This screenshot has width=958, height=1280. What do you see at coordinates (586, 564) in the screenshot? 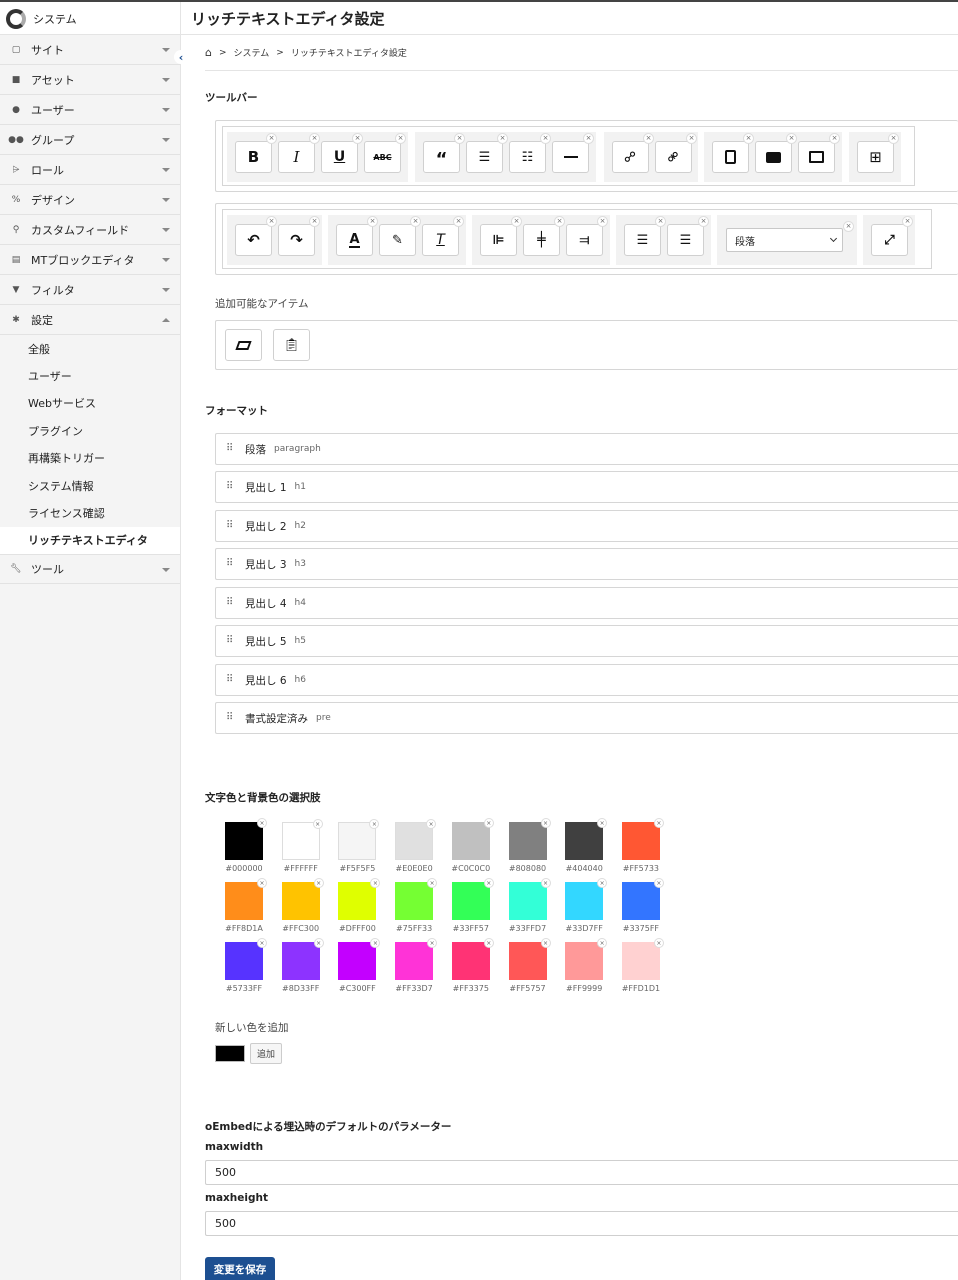
I see `format-item-h3: ⠿ 見出し 3 h3` at bounding box center [586, 564].